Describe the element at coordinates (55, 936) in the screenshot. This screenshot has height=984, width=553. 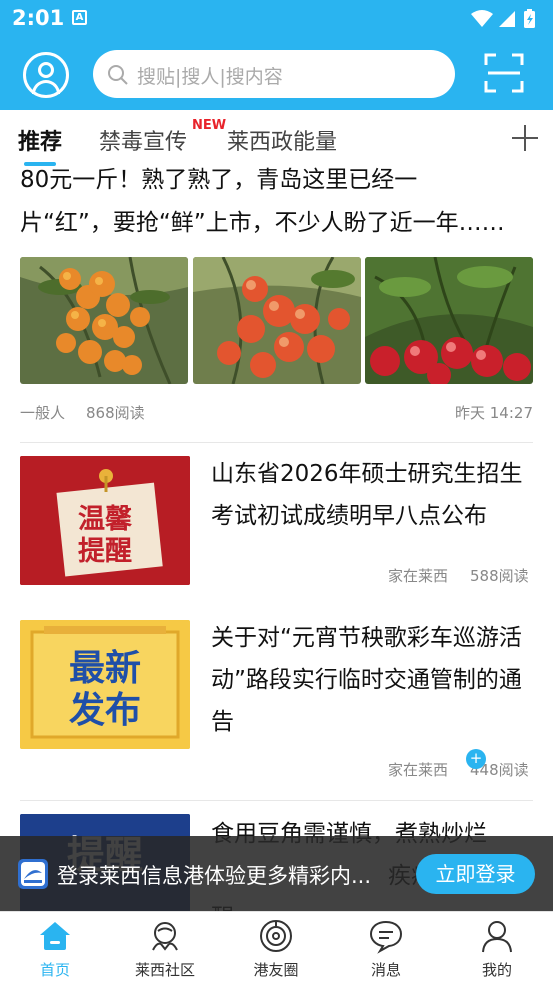
I see `home-icon` at that location.